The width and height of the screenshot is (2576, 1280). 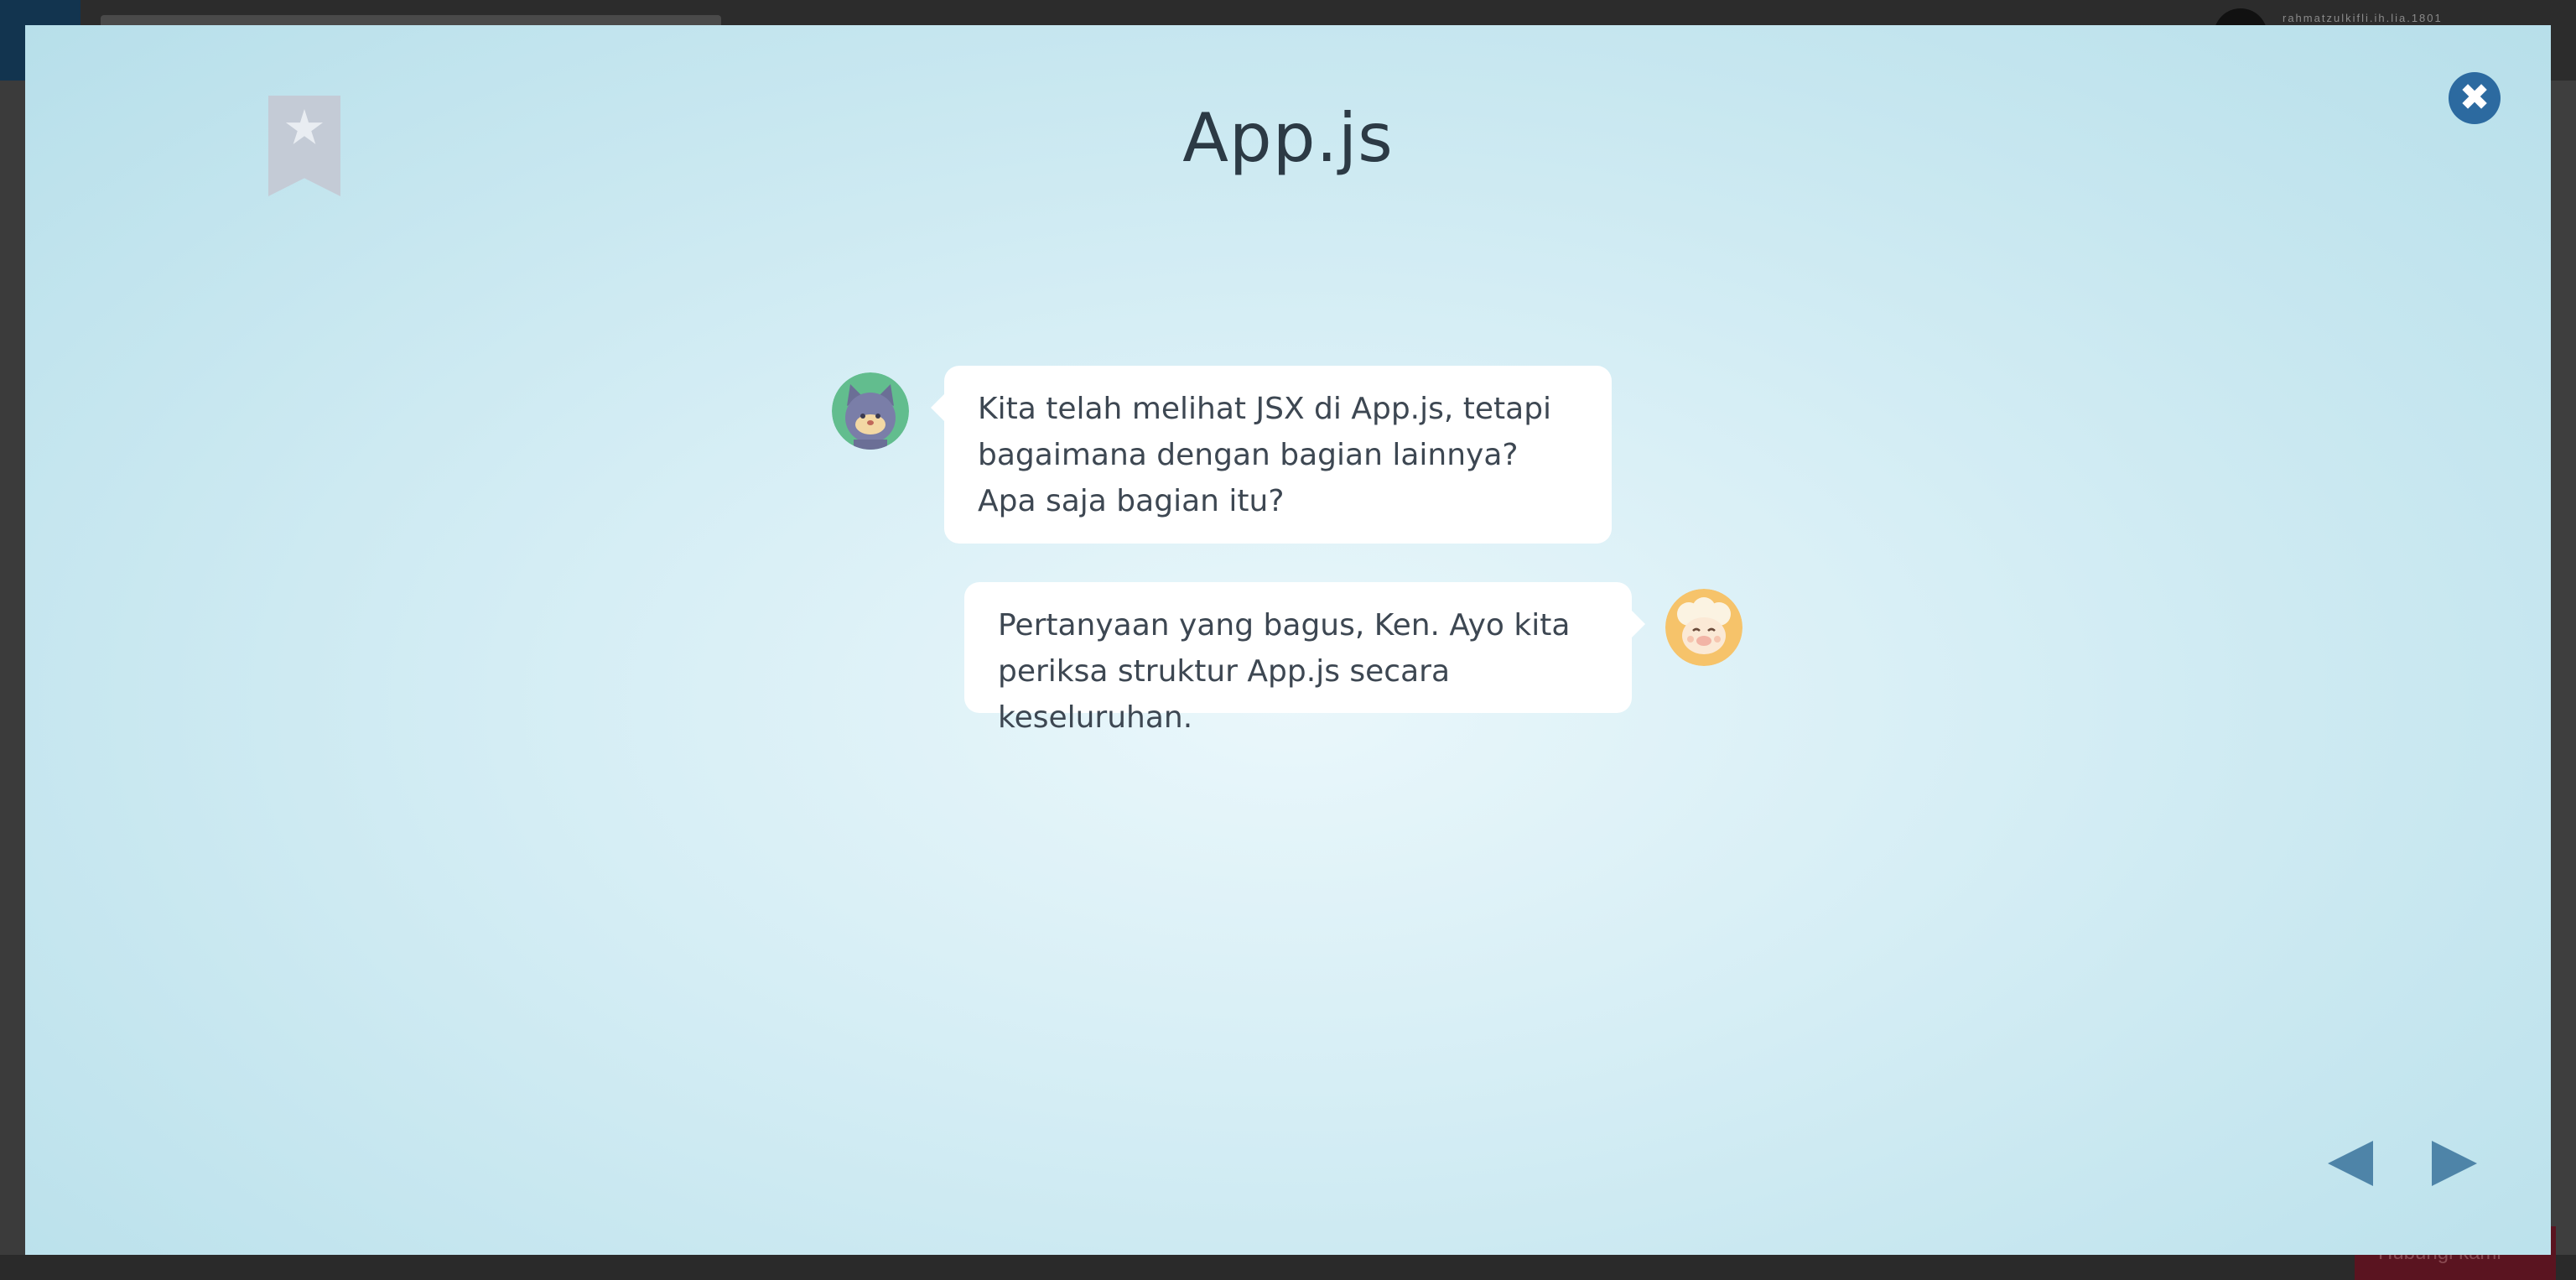 What do you see at coordinates (2454, 1163) in the screenshot?
I see `next-button` at bounding box center [2454, 1163].